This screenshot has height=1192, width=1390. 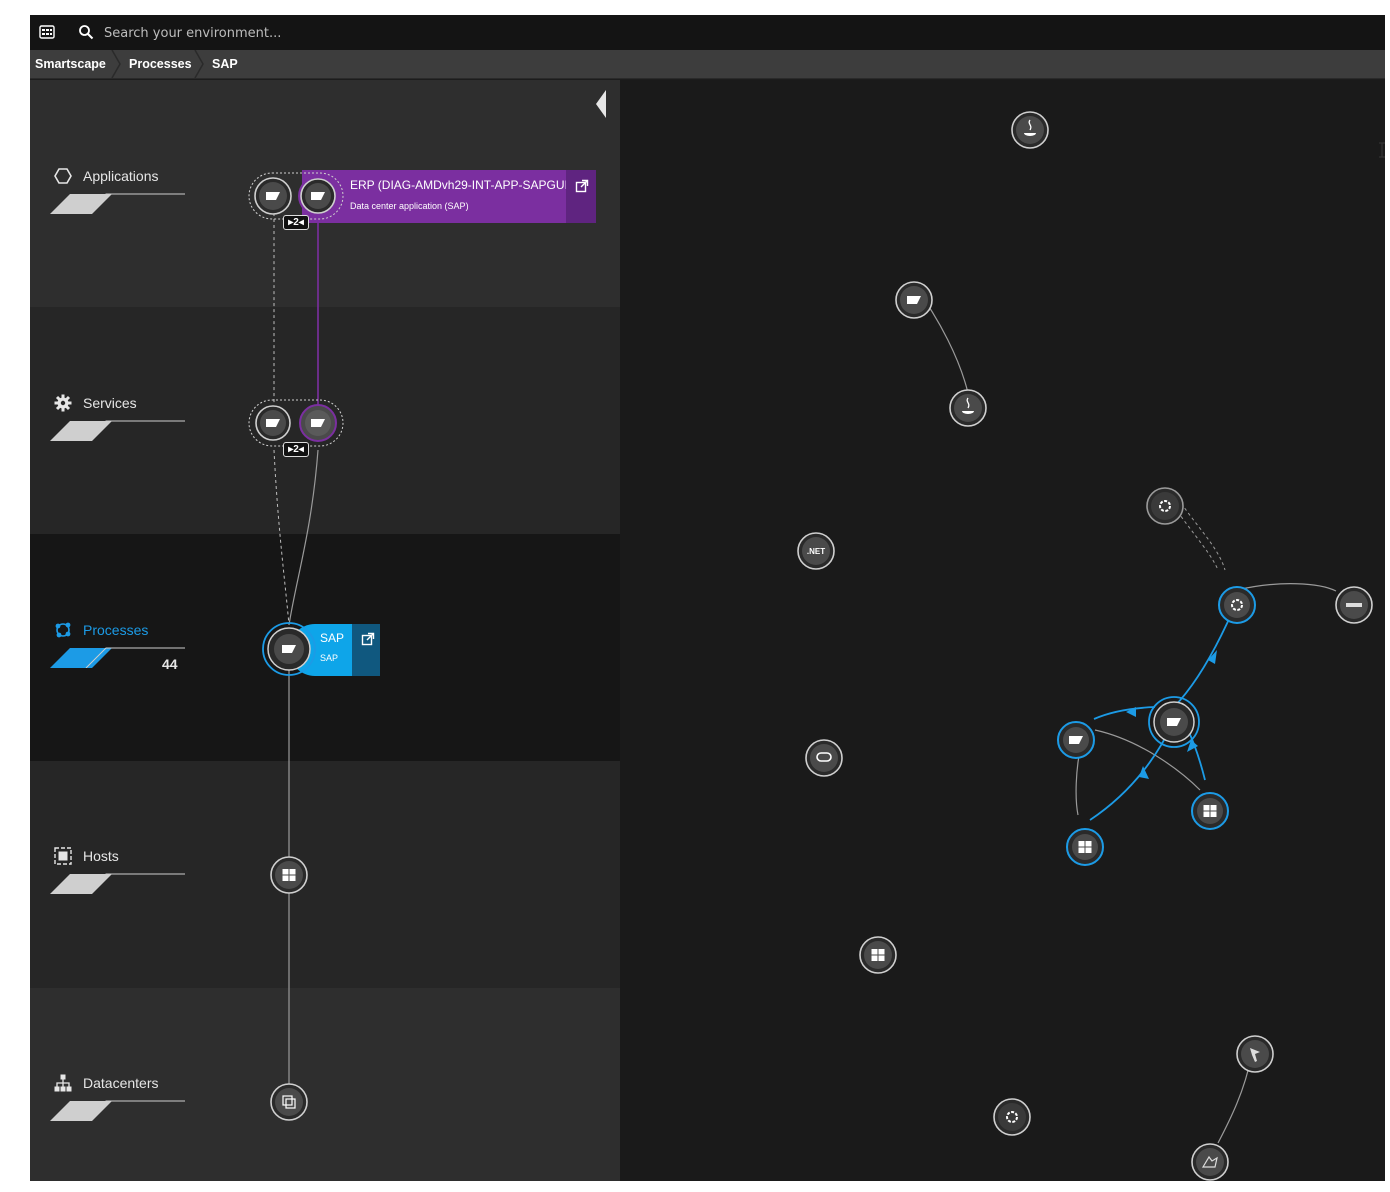 What do you see at coordinates (1174, 722) in the screenshot?
I see `node-sap-selected` at bounding box center [1174, 722].